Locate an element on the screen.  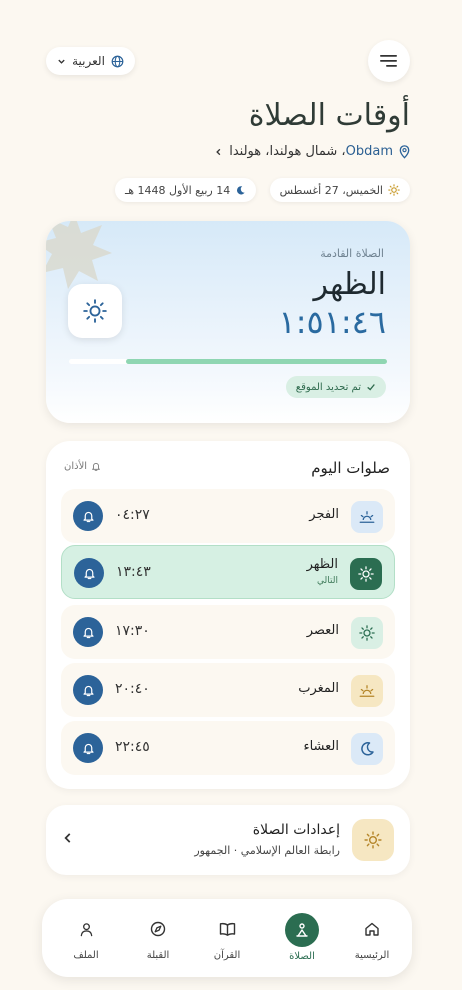
prayer-time: ١٣:٤٣ is located at coordinates (133, 572).